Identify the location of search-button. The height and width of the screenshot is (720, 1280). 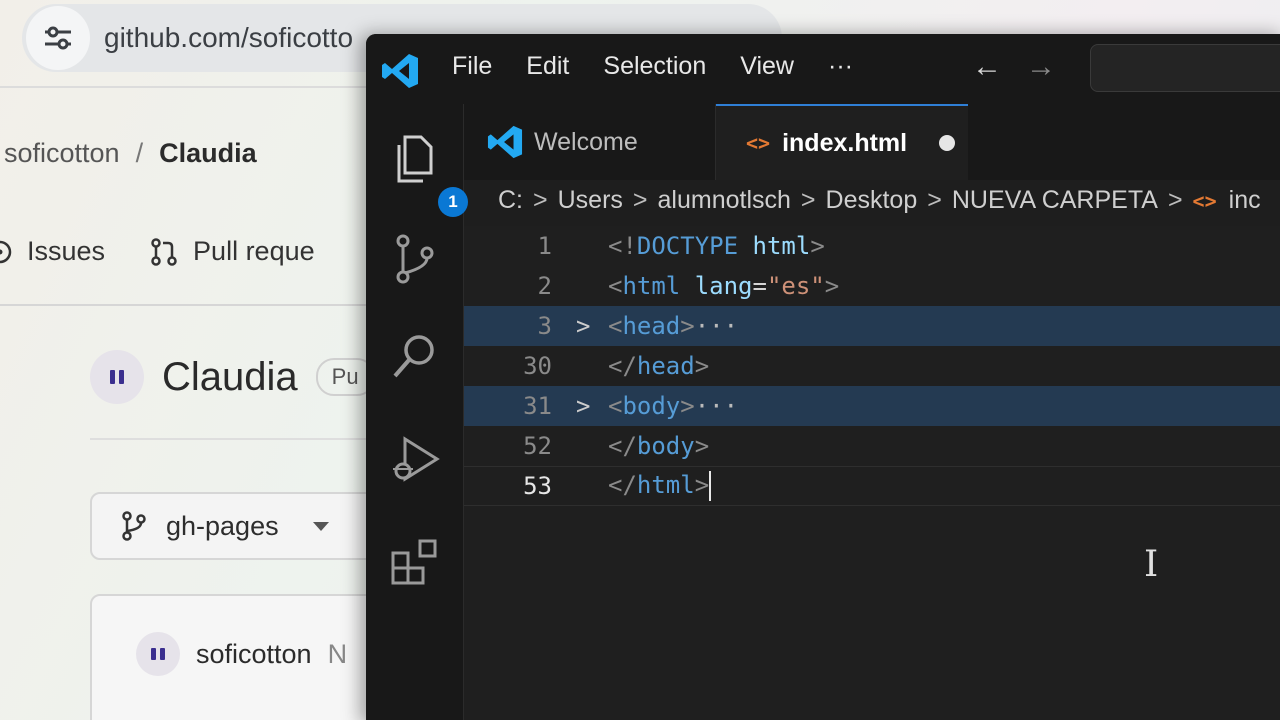
(415, 357).